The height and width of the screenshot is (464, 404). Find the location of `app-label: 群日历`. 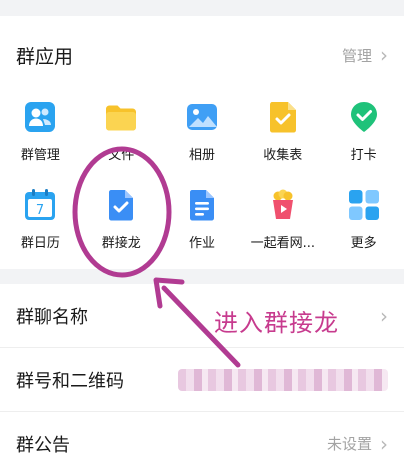

app-label: 群日历 is located at coordinates (40, 243).